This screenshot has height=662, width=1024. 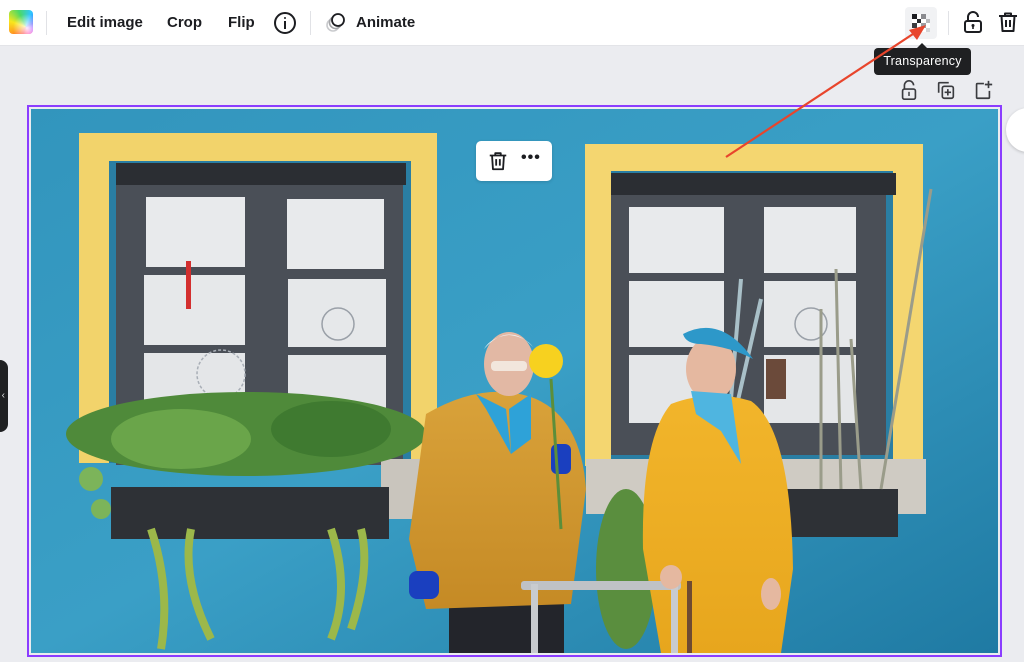 I want to click on side-panel-toggle: ‹, so click(x=4, y=396).